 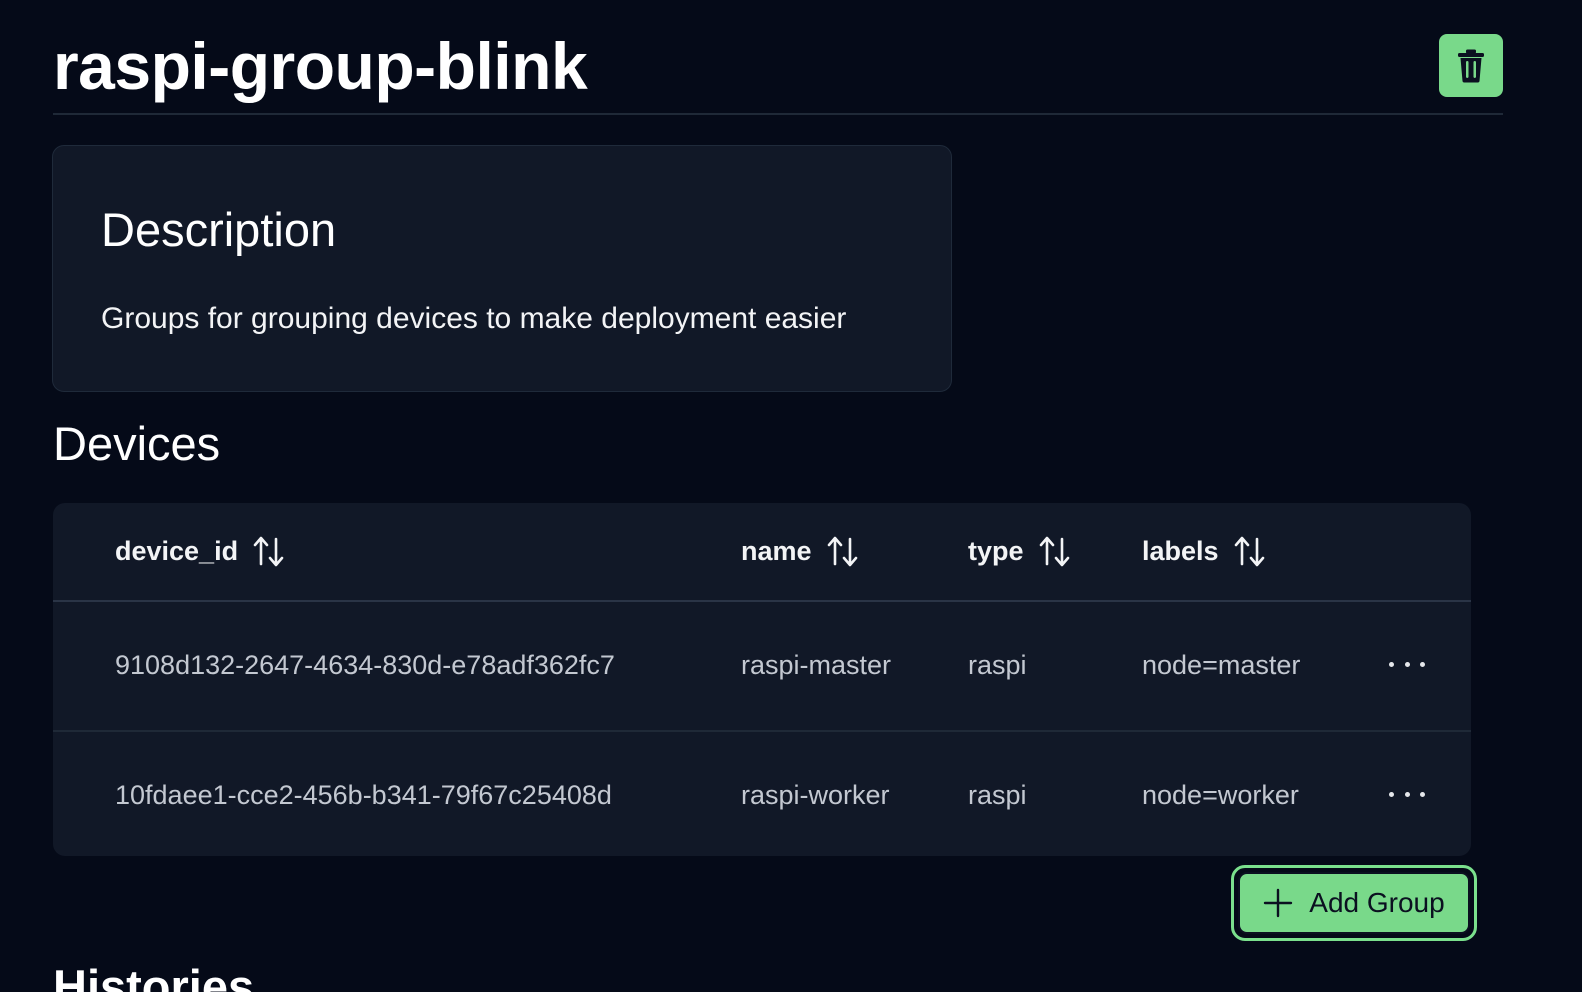 What do you see at coordinates (320, 66) in the screenshot?
I see `page-title: raspi-group-blink` at bounding box center [320, 66].